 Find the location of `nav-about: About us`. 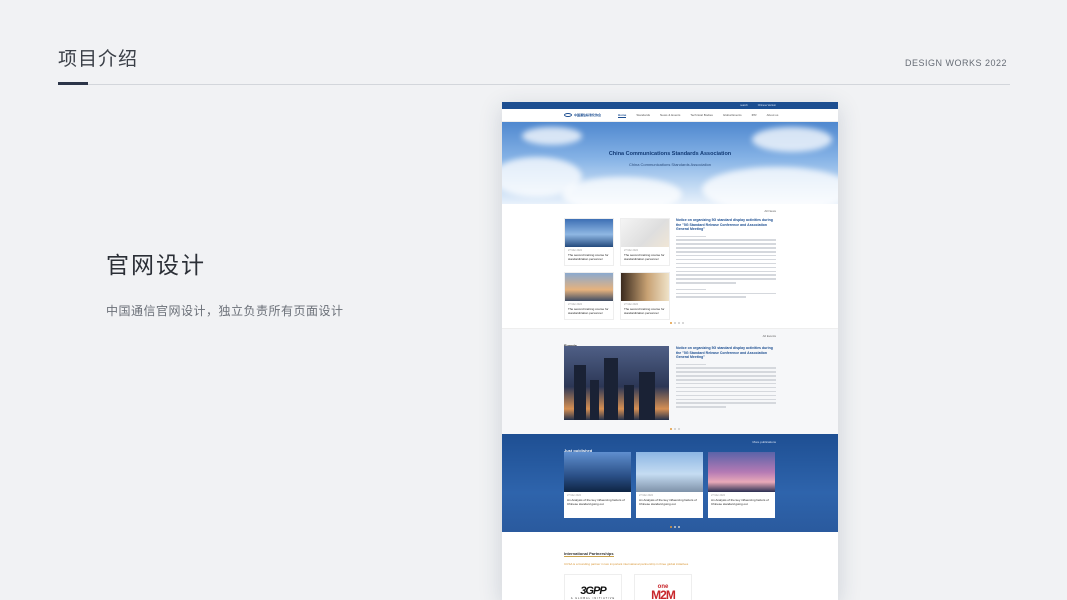

nav-about: About us is located at coordinates (773, 115).